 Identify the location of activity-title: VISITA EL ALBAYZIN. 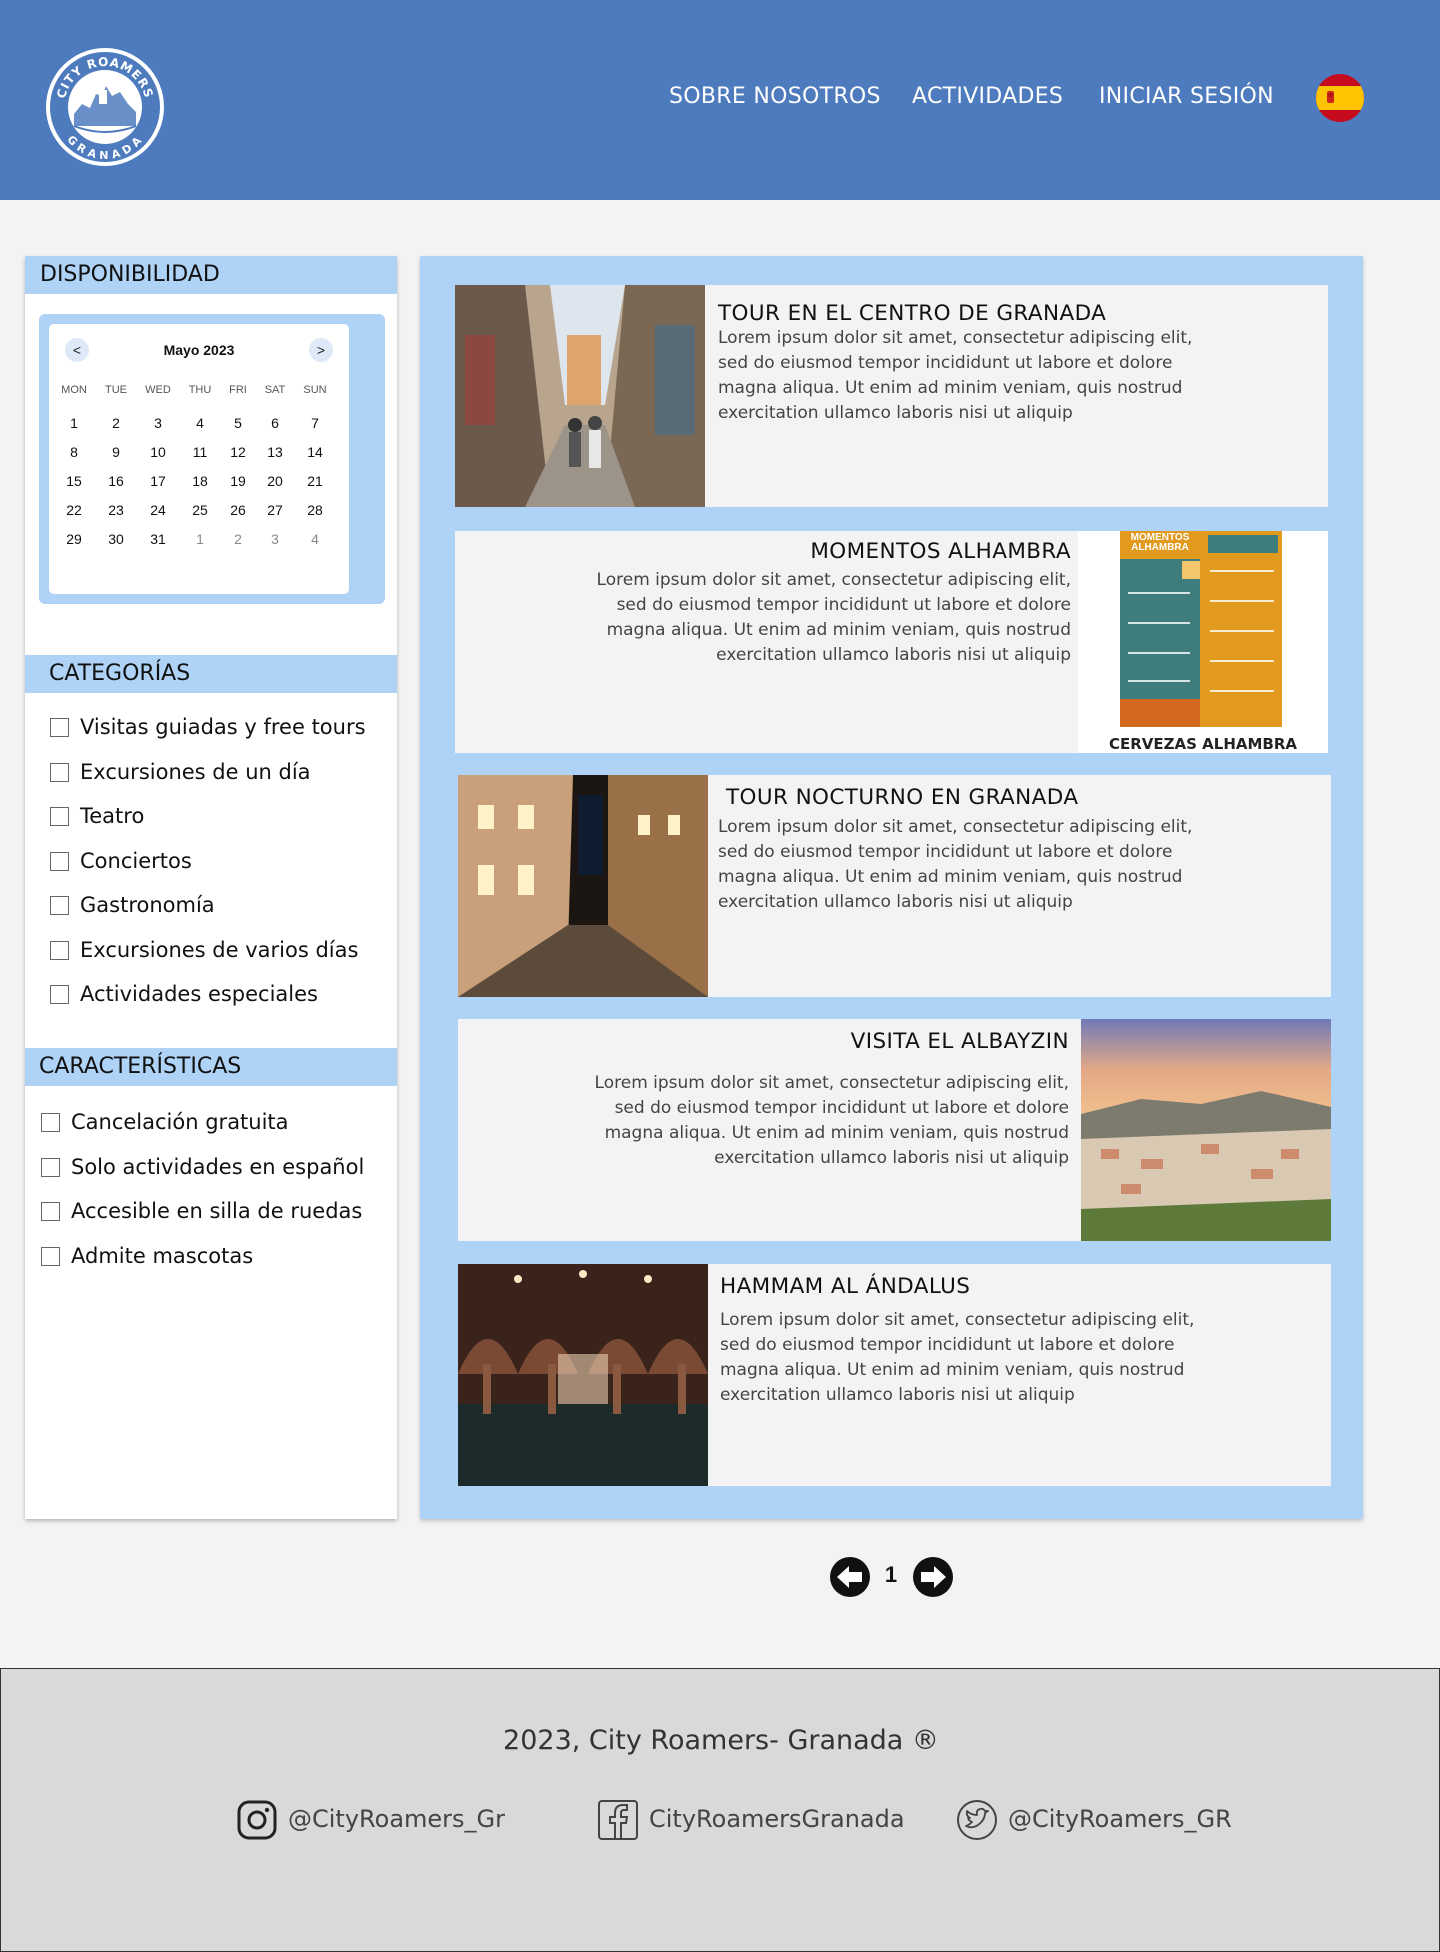
(960, 1041).